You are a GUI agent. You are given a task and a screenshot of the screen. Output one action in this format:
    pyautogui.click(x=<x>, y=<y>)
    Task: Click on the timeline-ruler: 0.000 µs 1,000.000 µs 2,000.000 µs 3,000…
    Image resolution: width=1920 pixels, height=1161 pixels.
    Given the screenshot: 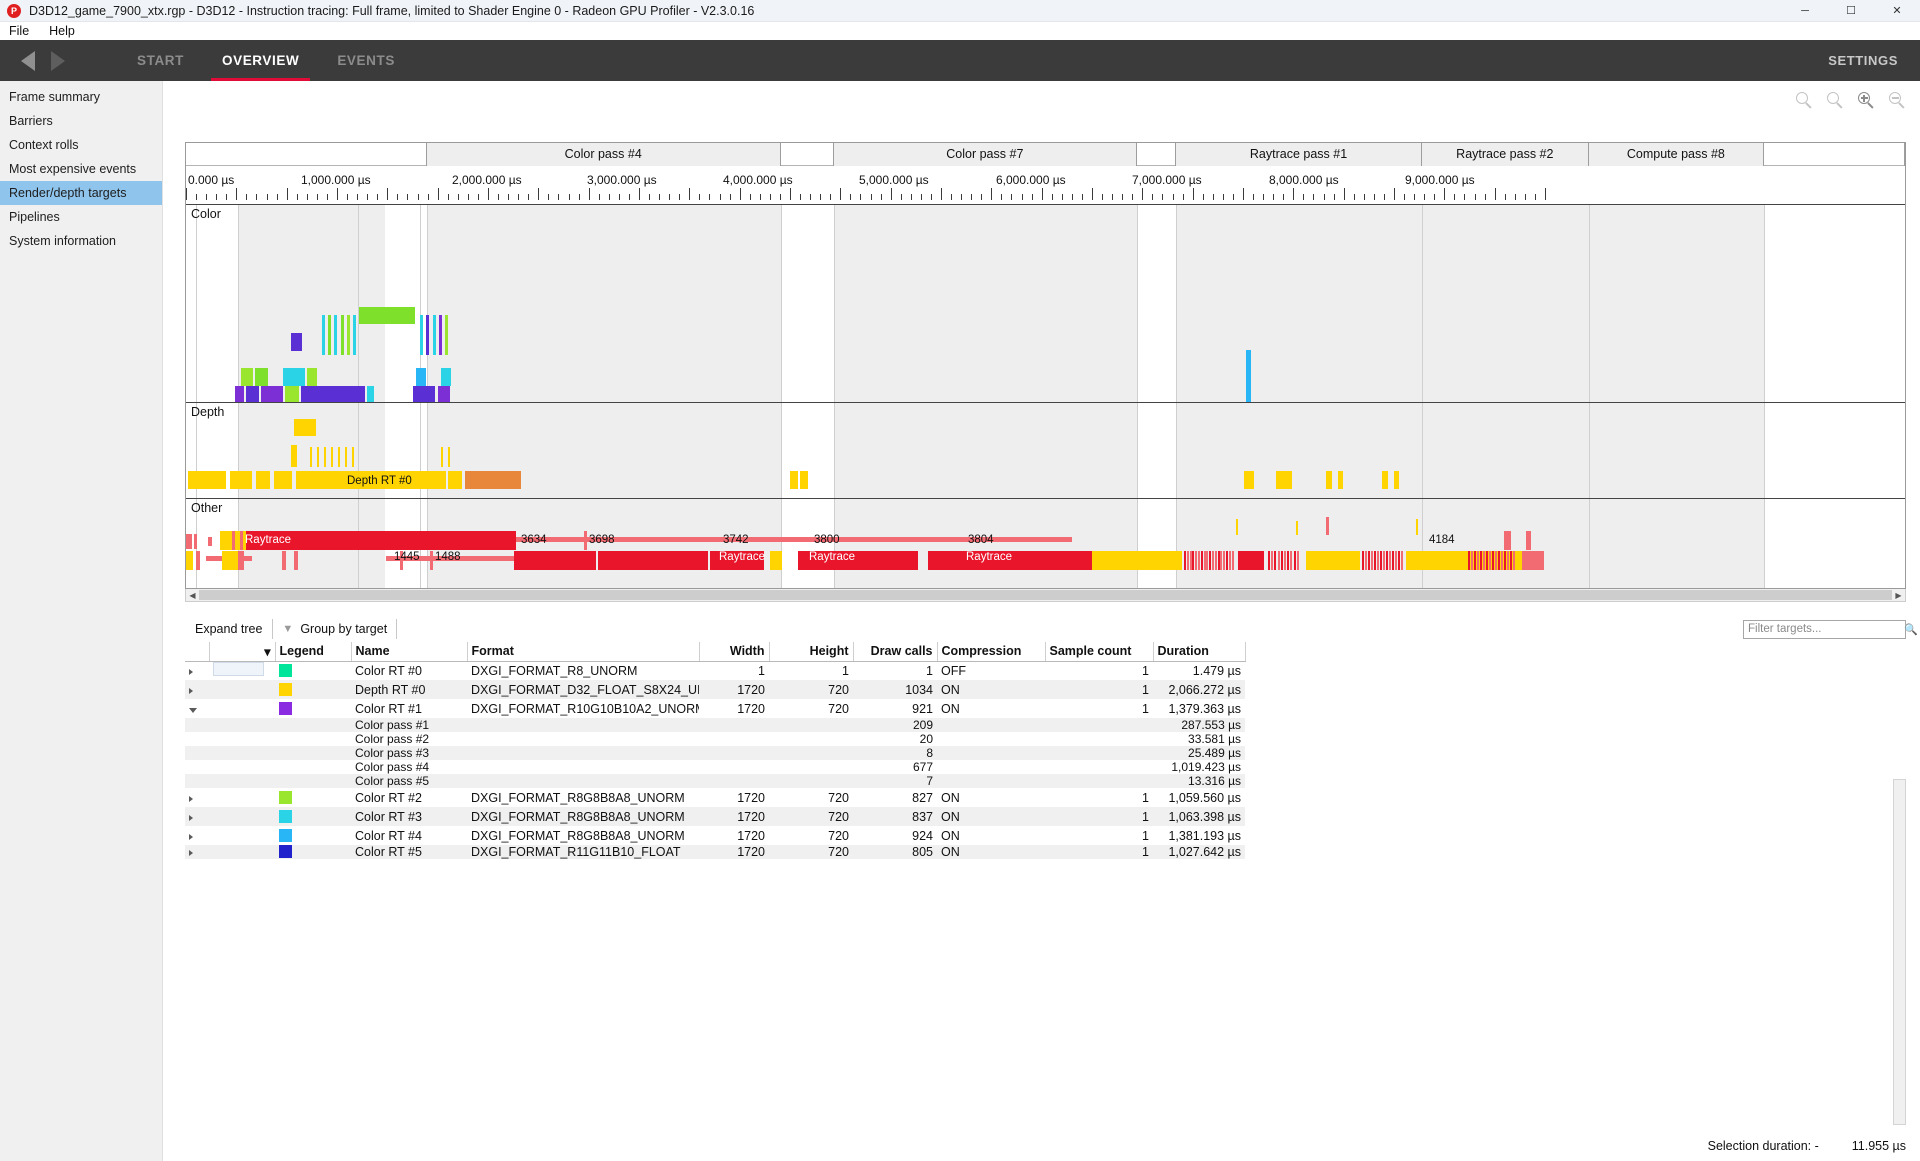 What is the action you would take?
    pyautogui.click(x=1045, y=185)
    